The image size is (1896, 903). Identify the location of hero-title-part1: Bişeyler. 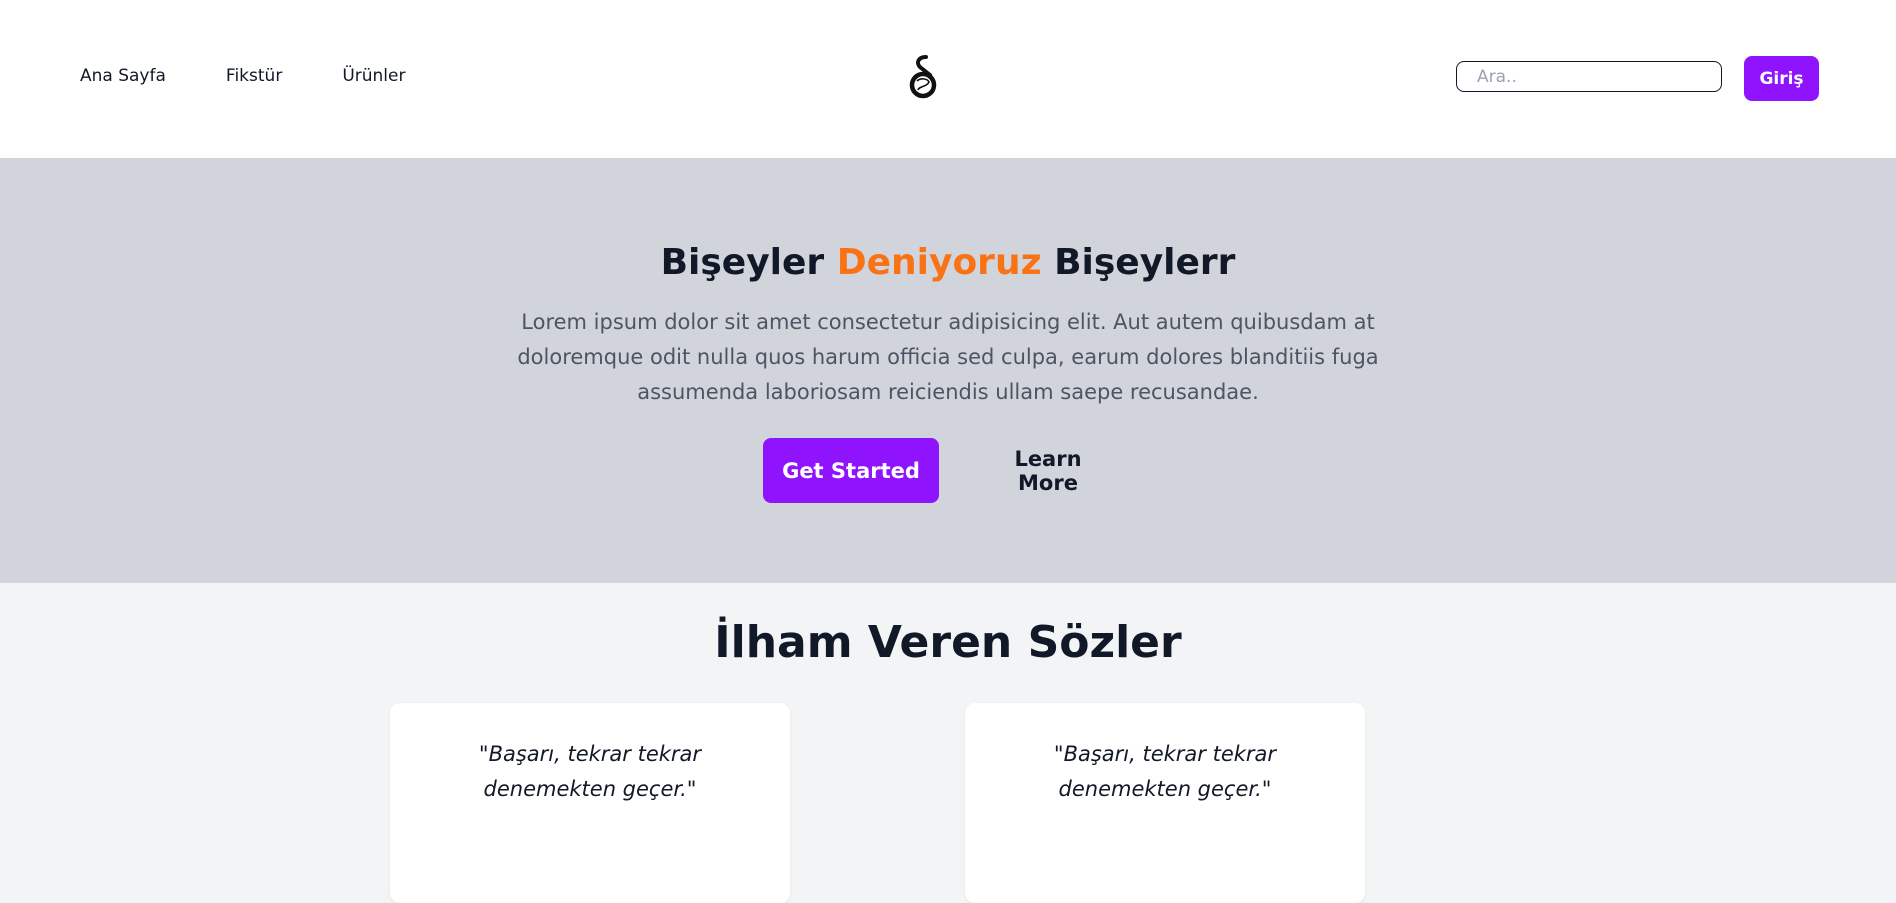
(748, 262).